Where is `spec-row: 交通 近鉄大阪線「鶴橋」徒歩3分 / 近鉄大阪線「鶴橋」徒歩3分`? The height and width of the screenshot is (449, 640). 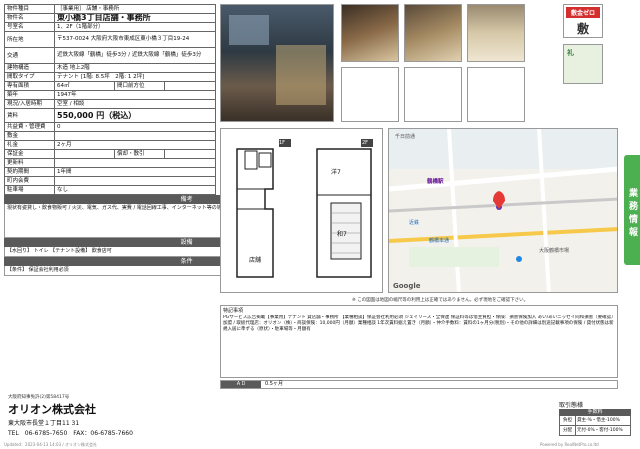 spec-row: 交通 近鉄大阪線「鶴橋」徒歩3分 / 近鉄大阪線「鶴橋」徒歩3分 is located at coordinates (110, 55).